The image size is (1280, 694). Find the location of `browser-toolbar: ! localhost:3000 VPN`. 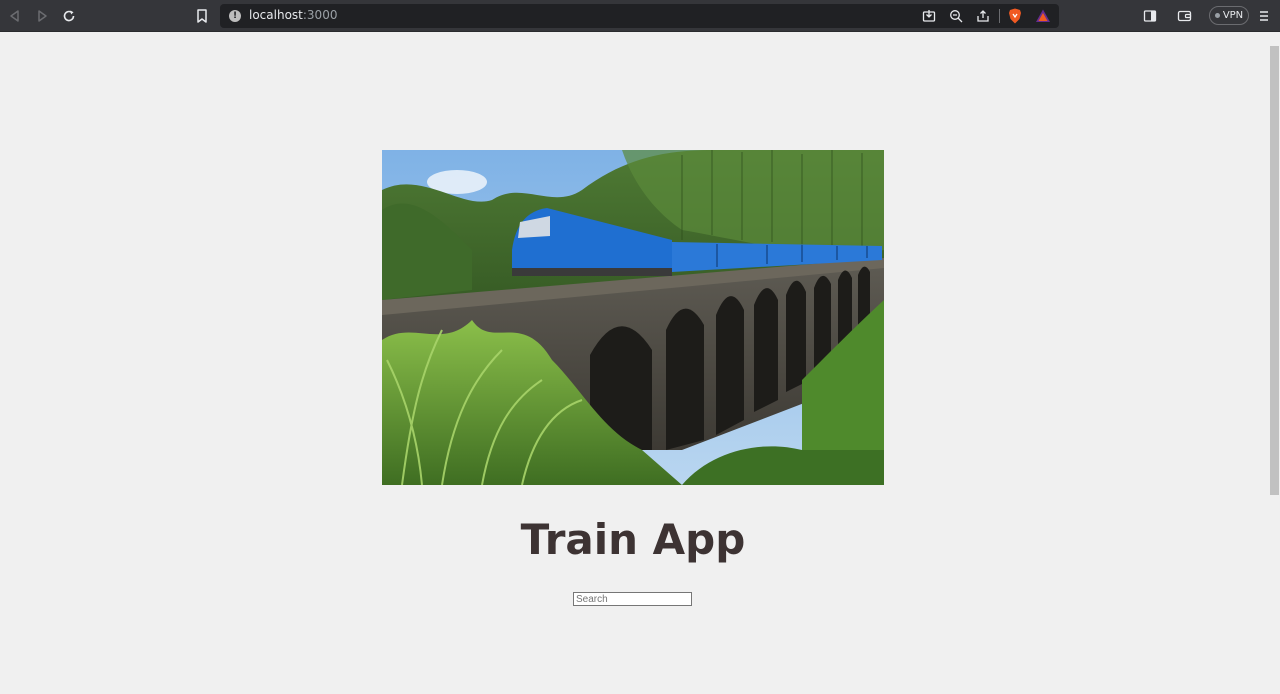

browser-toolbar: ! localhost:3000 VPN is located at coordinates (640, 16).